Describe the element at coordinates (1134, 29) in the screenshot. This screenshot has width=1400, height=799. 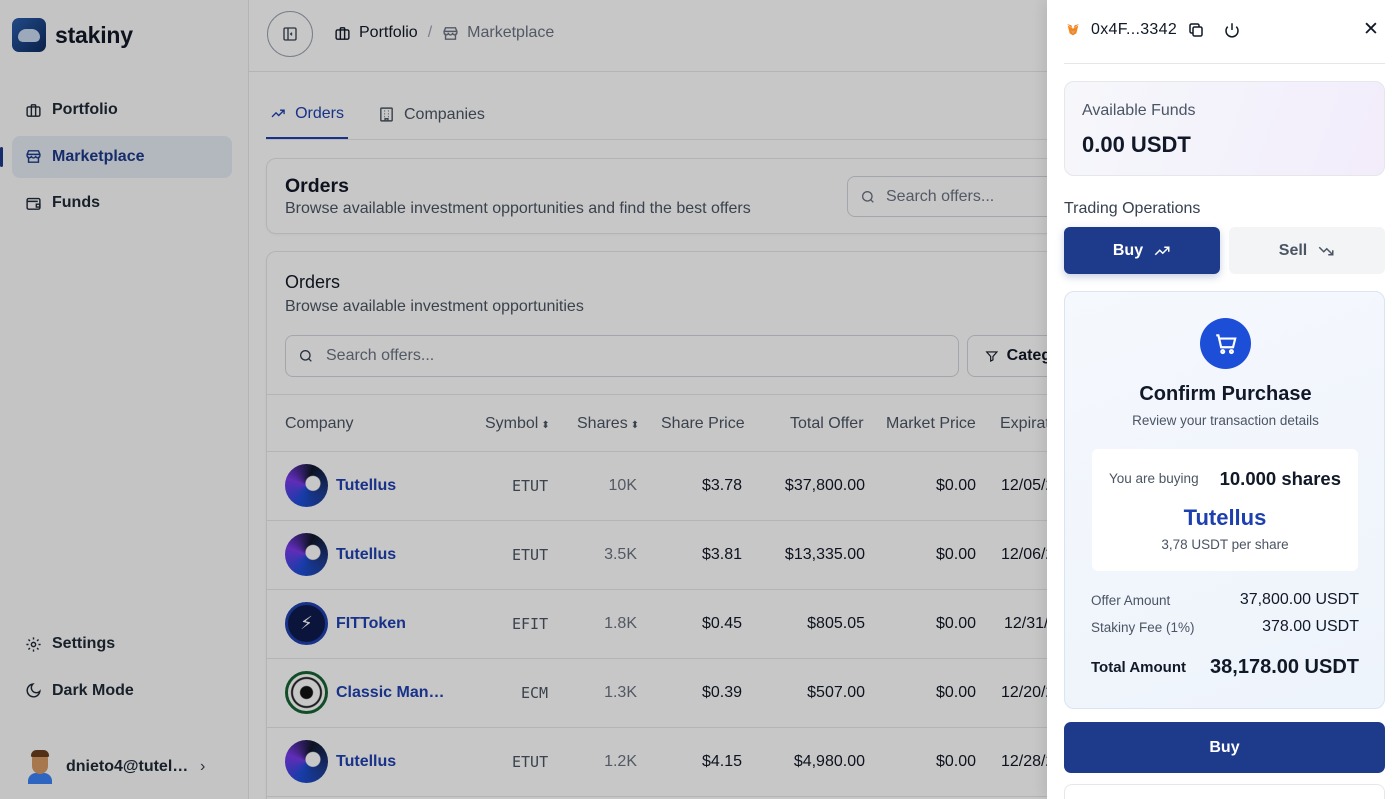
I see `wallet-address: 0x4F...3342` at that location.